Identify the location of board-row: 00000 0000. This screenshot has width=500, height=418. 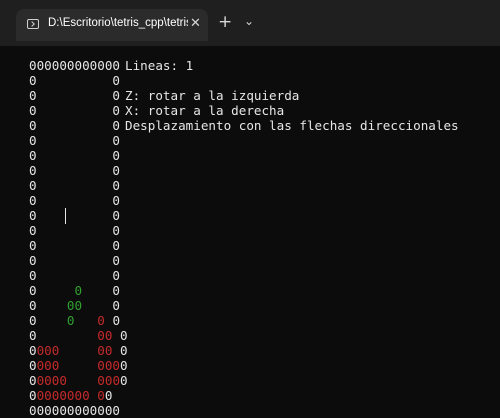
(78, 380).